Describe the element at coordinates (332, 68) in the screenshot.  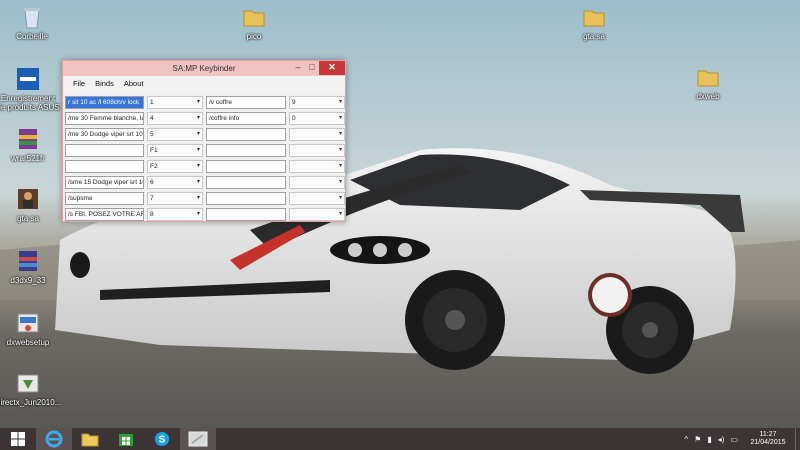
I see `close-button: ✕` at that location.